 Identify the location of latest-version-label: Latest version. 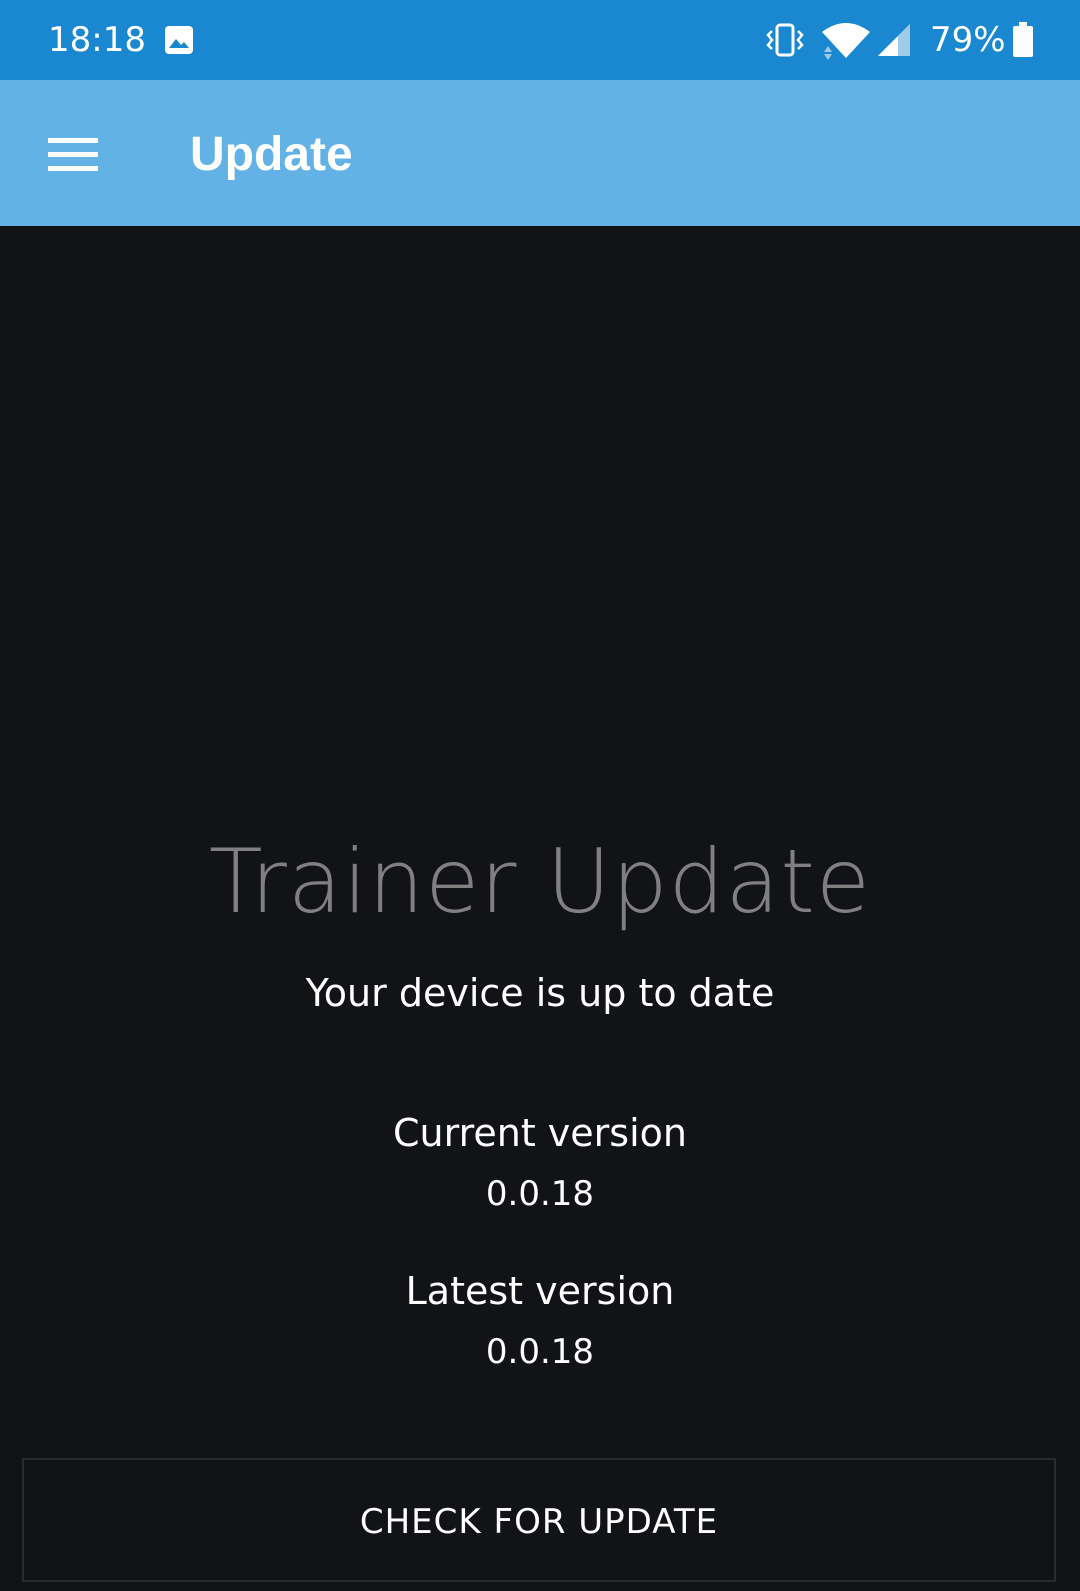
(540, 1291).